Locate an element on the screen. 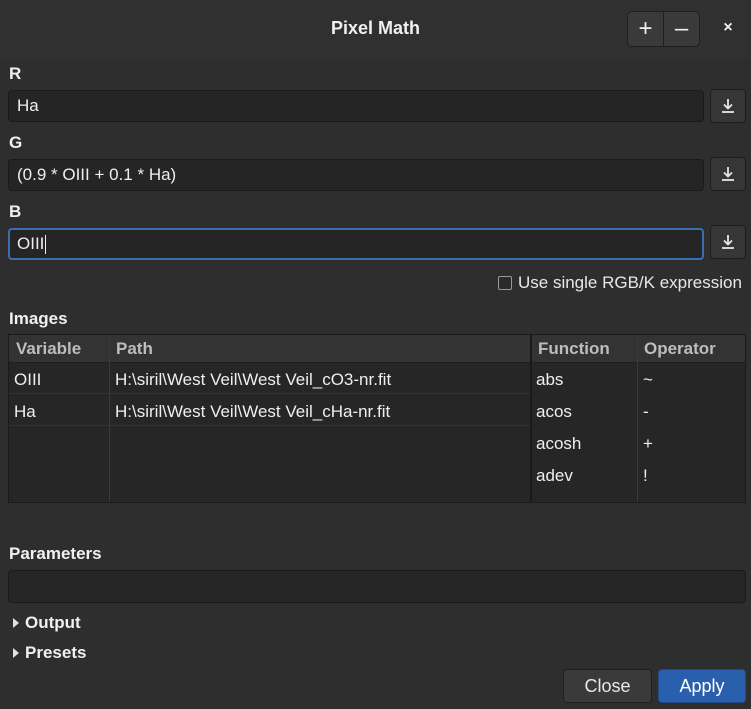 This screenshot has height=709, width=751. function-item: acosh is located at coordinates (558, 444).